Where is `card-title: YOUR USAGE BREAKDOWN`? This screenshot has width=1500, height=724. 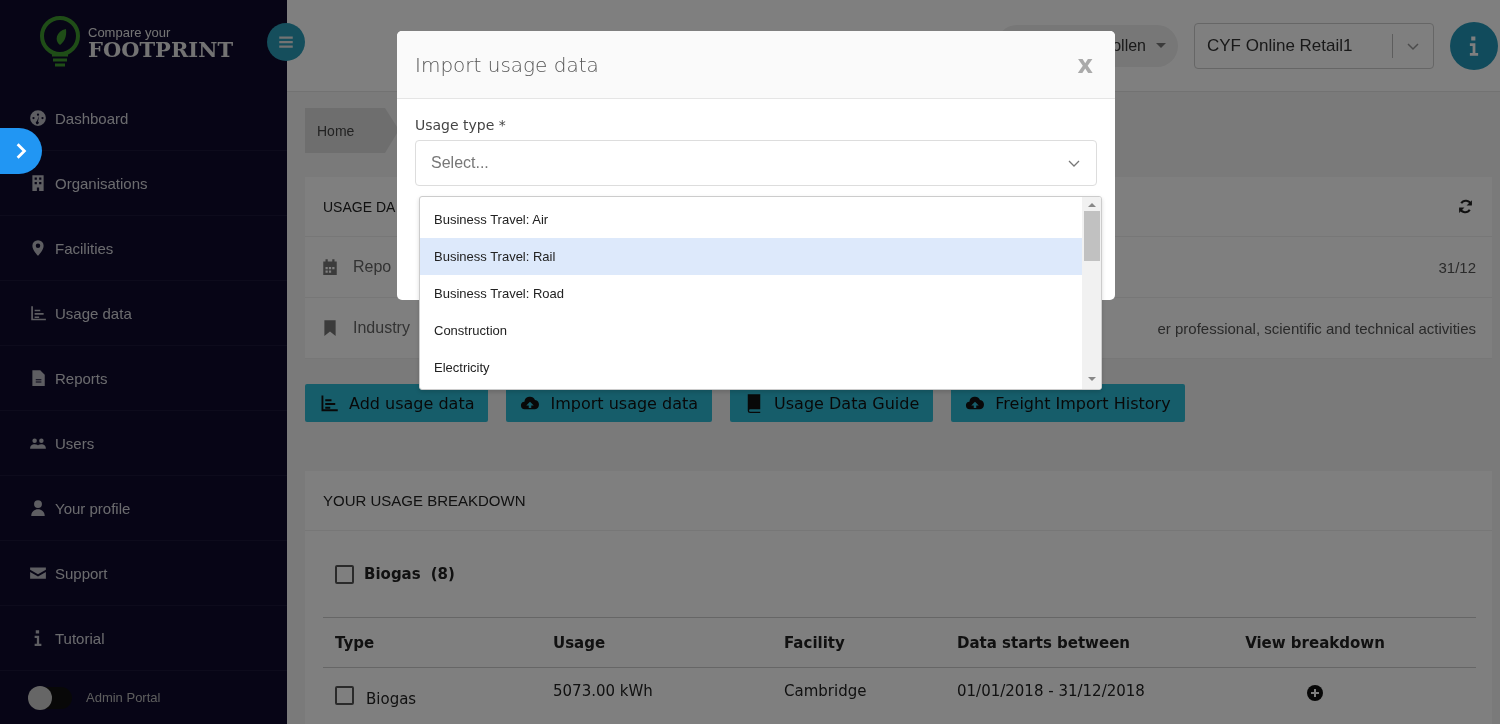
card-title: YOUR USAGE BREAKDOWN is located at coordinates (424, 500).